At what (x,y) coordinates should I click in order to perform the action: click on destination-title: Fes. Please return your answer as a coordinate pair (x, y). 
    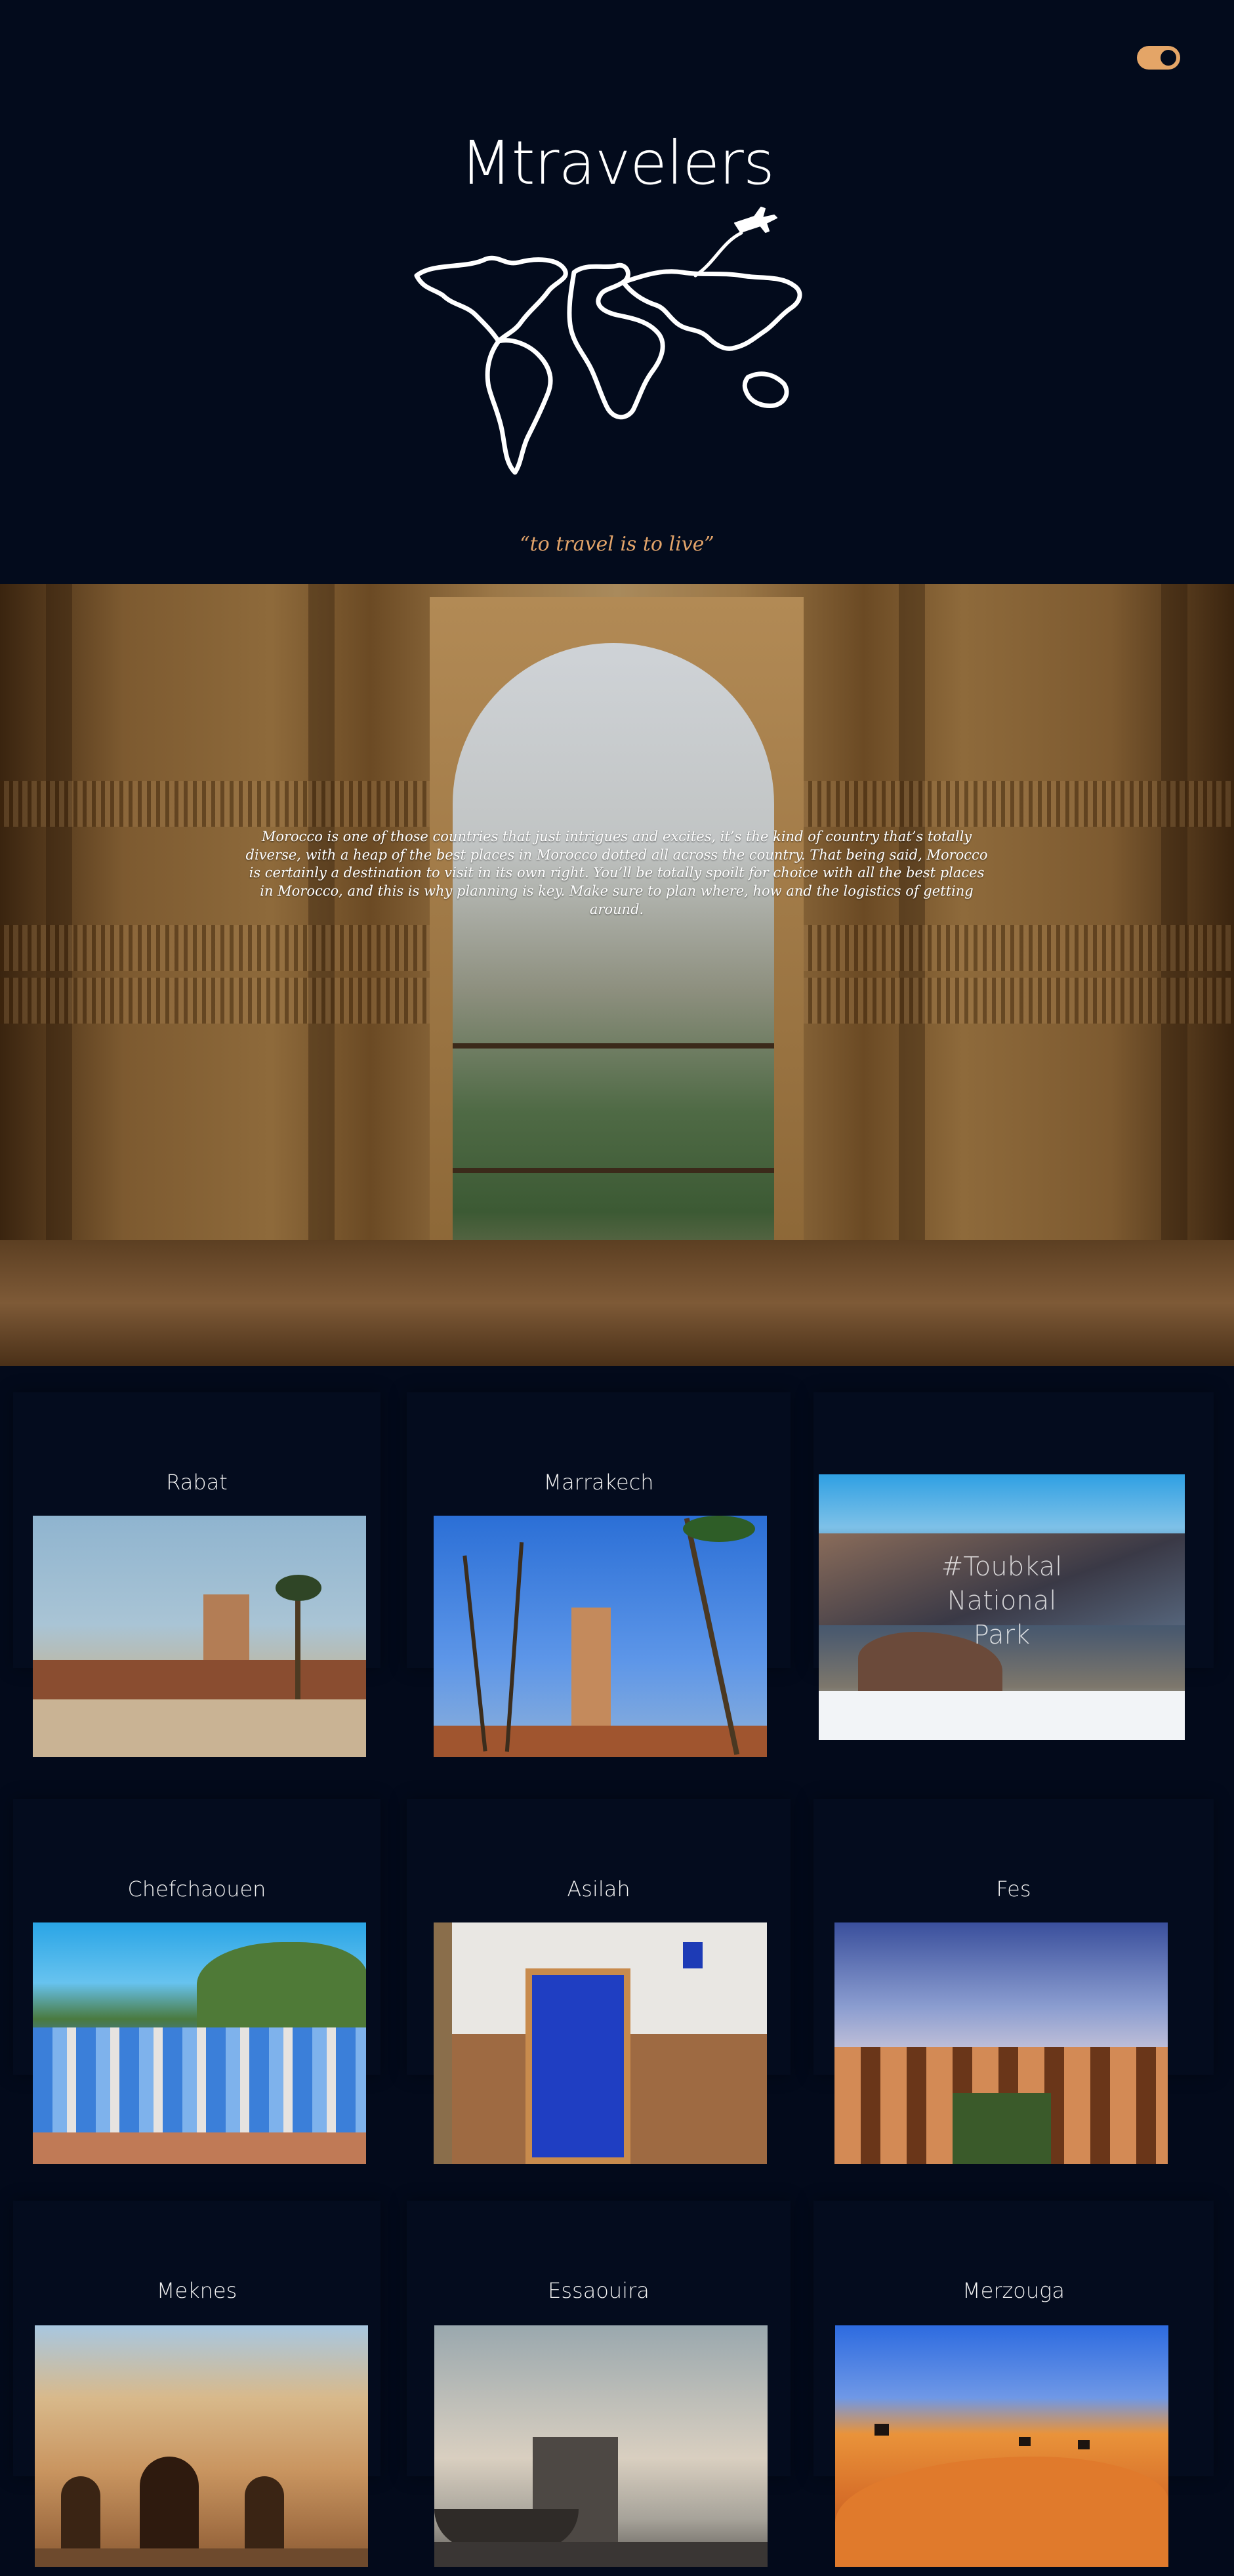
    Looking at the image, I should click on (1013, 1889).